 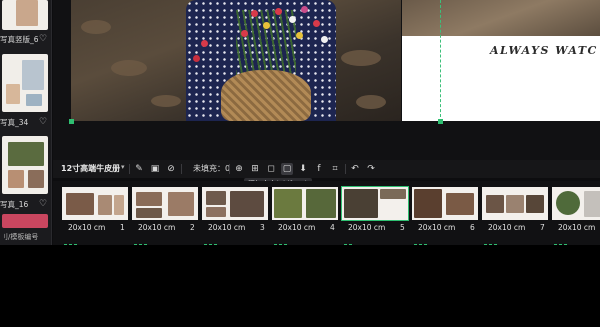 I want to click on page-card: 20x10 cm 2, so click(x=165, y=215).